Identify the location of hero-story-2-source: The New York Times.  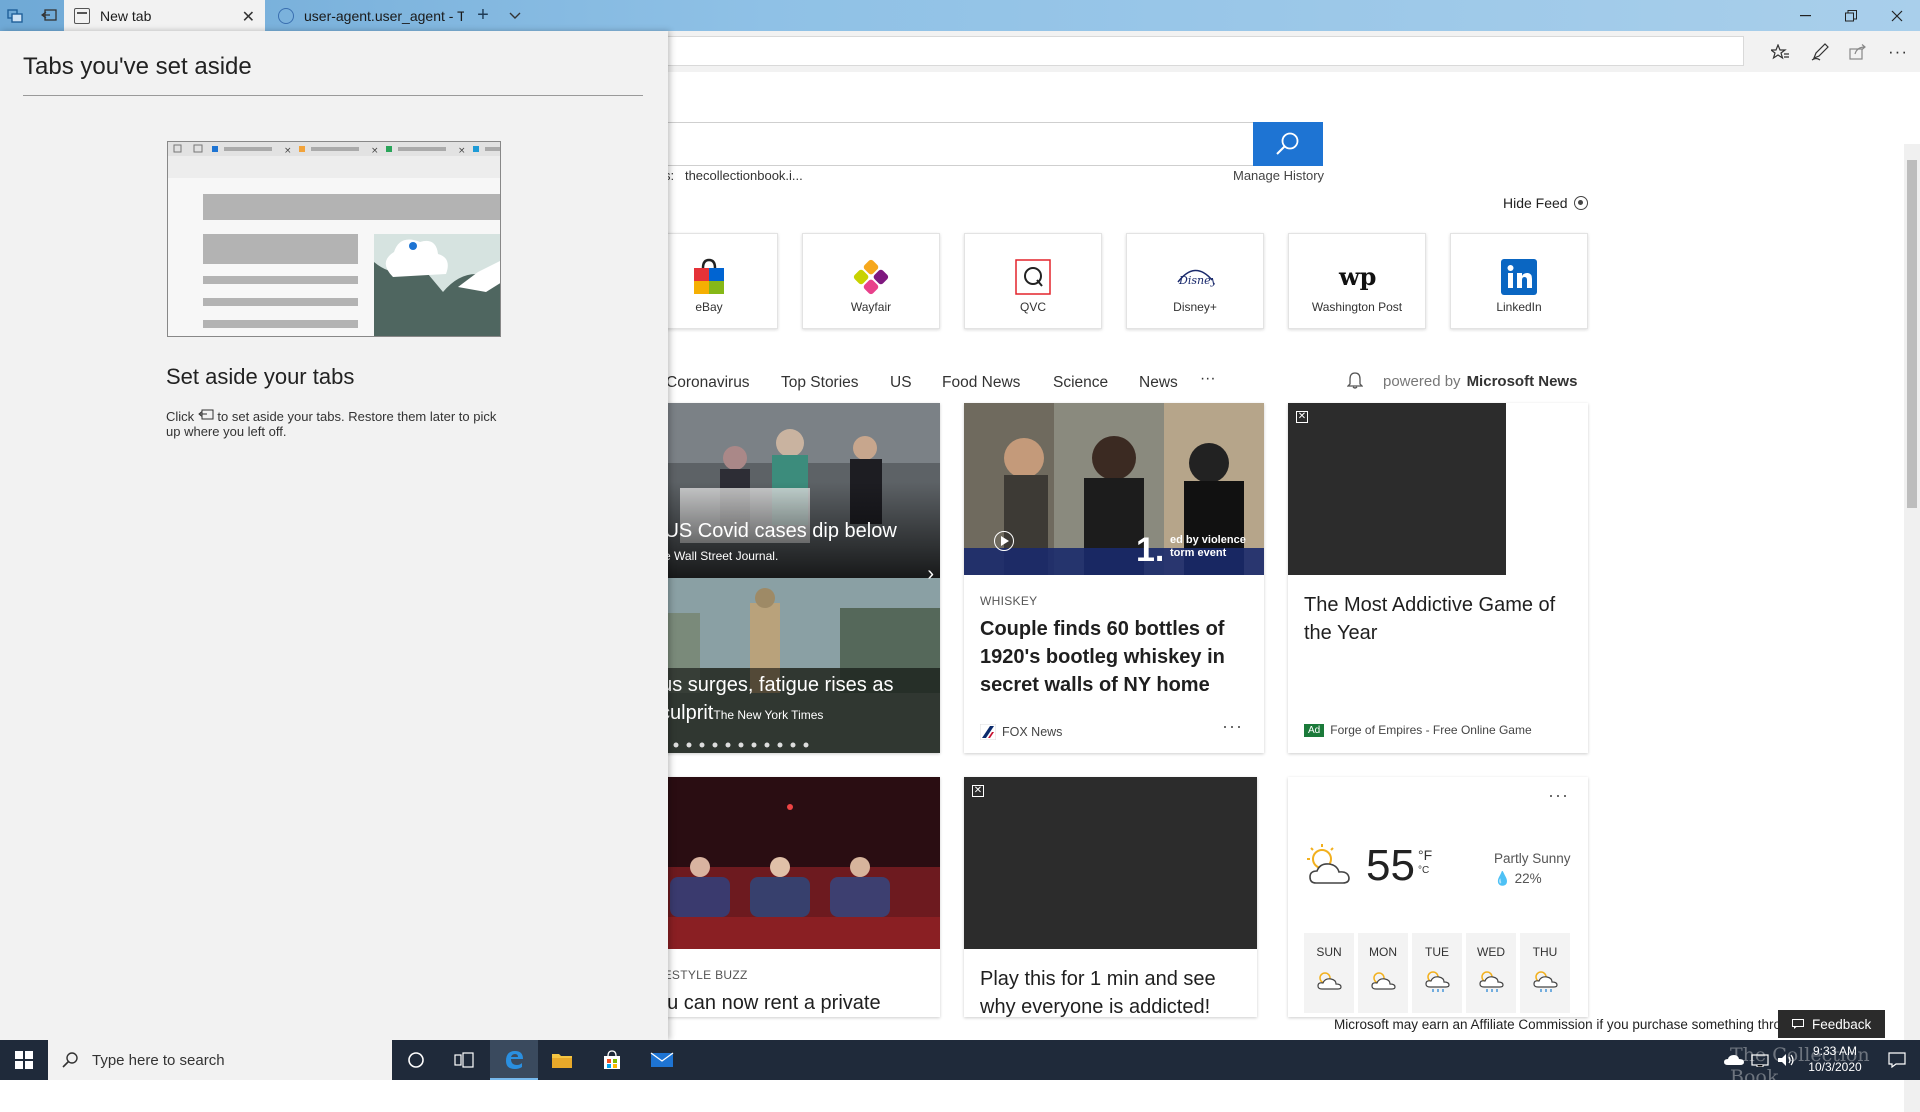
(768, 715).